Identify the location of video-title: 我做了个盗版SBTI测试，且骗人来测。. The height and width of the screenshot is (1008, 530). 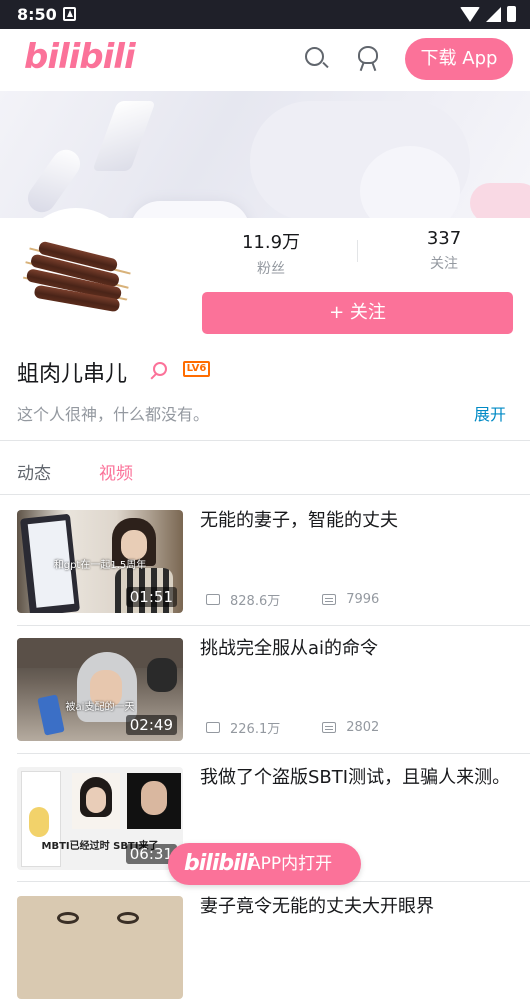
(357, 777).